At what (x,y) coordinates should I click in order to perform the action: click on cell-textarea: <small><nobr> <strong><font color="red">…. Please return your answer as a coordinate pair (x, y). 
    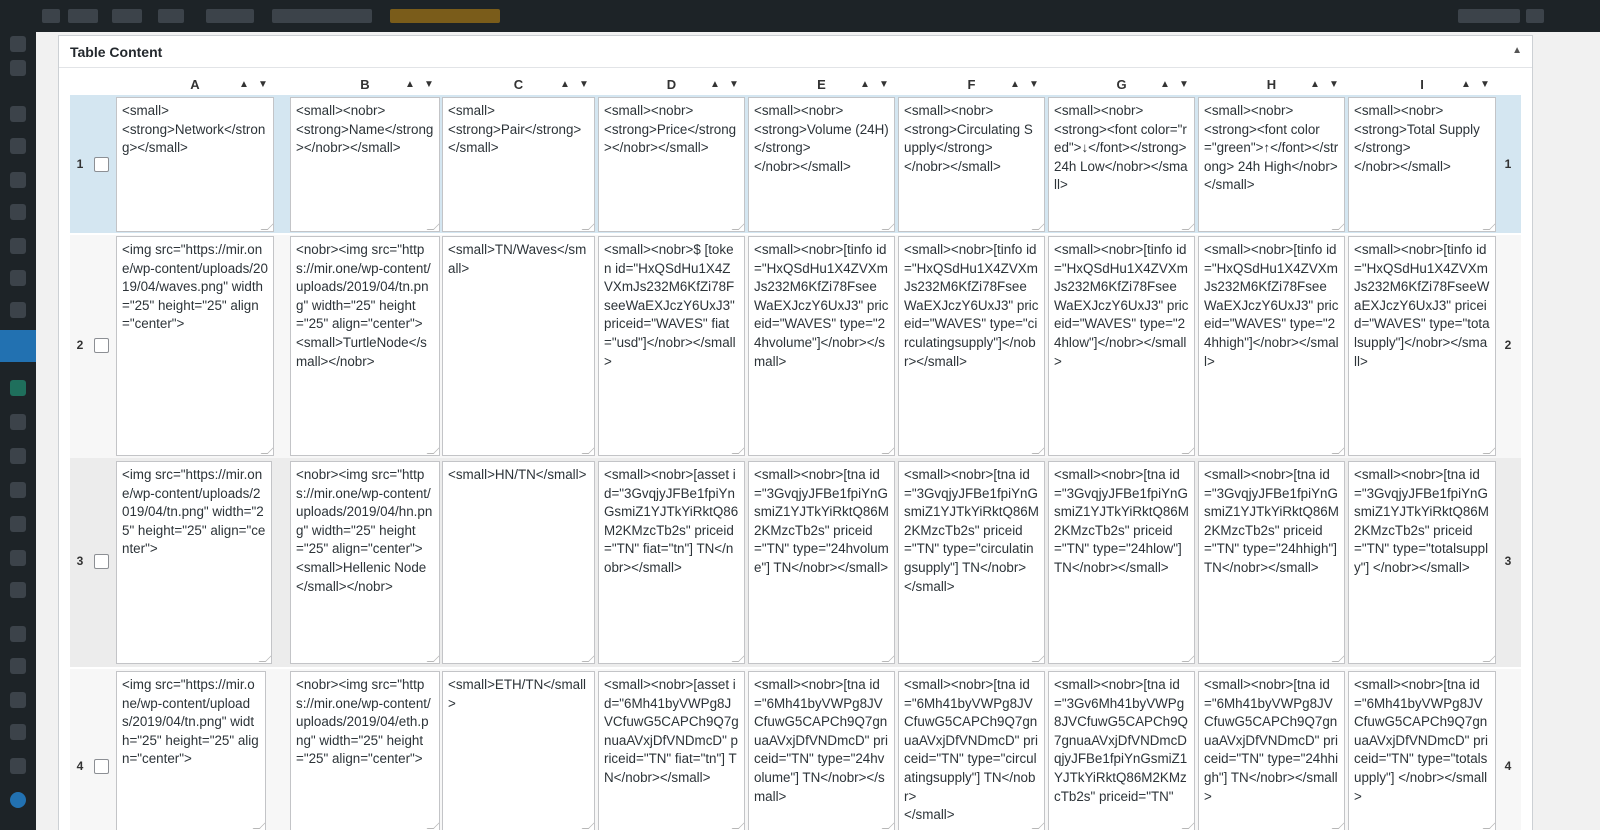
    Looking at the image, I should click on (1121, 164).